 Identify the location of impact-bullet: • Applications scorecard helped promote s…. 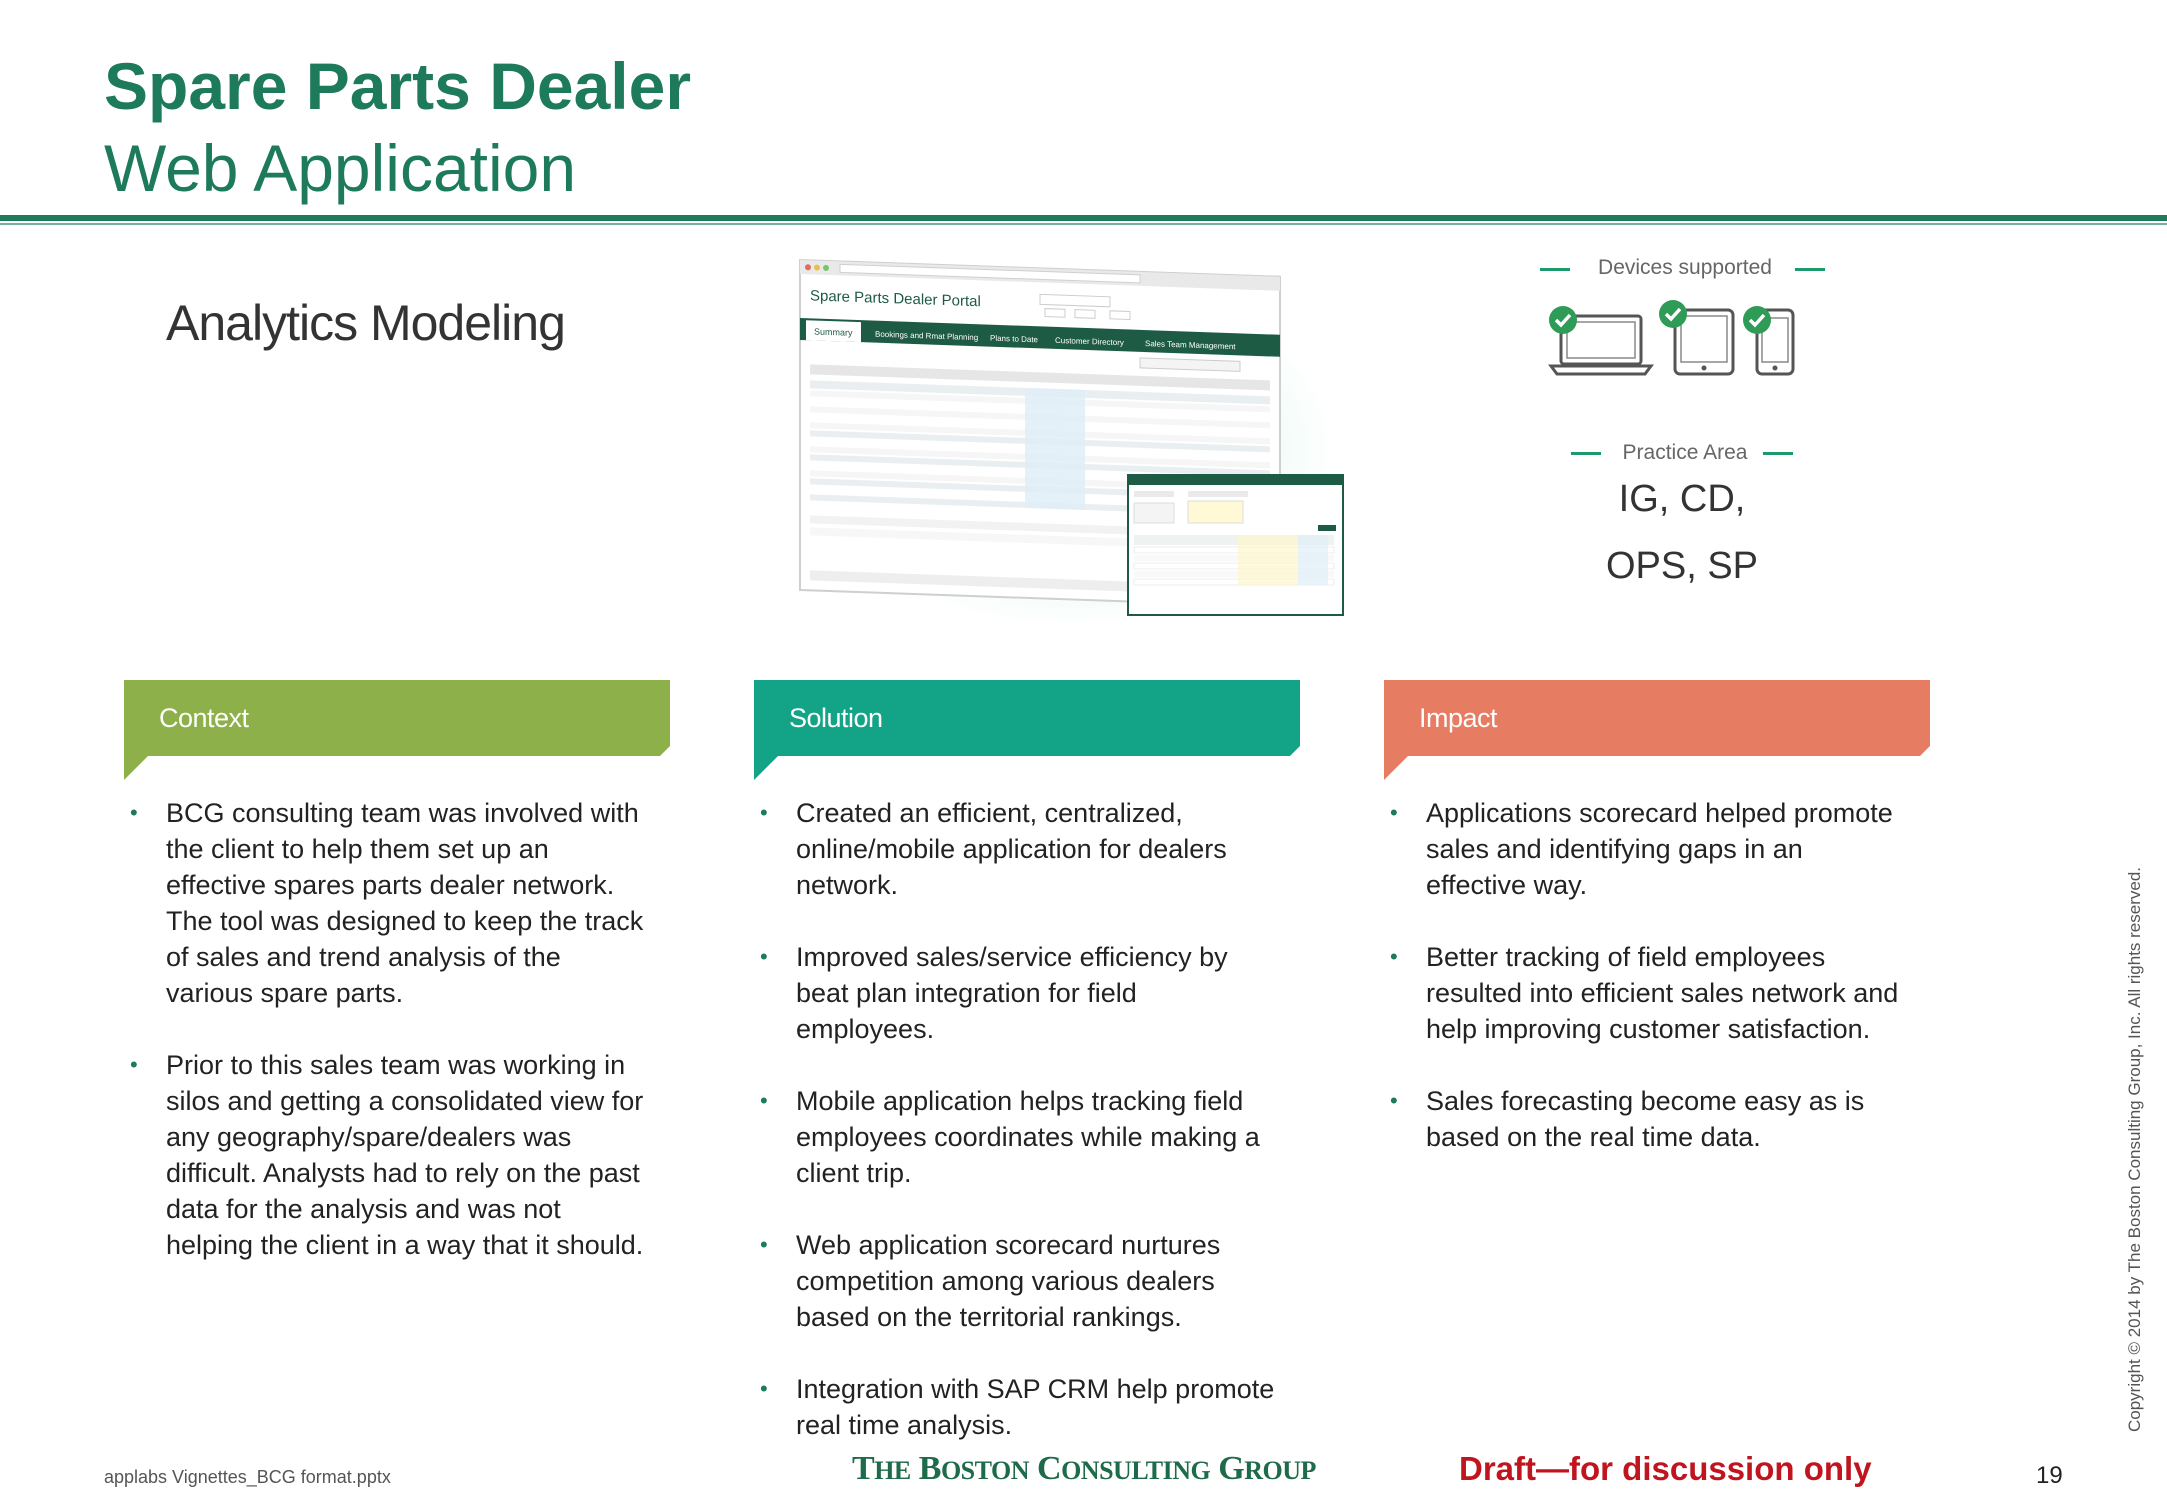
(1646, 849).